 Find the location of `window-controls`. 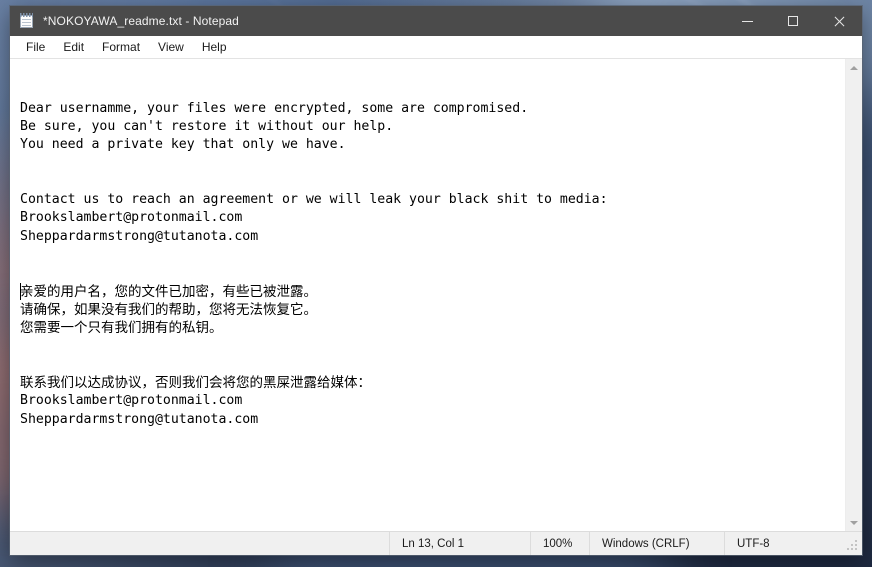

window-controls is located at coordinates (793, 21).